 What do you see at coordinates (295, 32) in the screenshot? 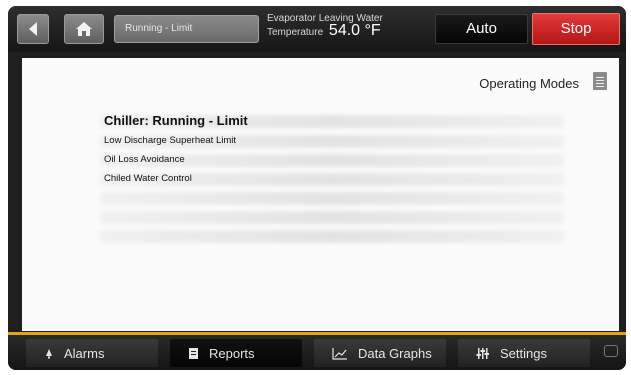
I see `evap-label-line2: Temperature` at bounding box center [295, 32].